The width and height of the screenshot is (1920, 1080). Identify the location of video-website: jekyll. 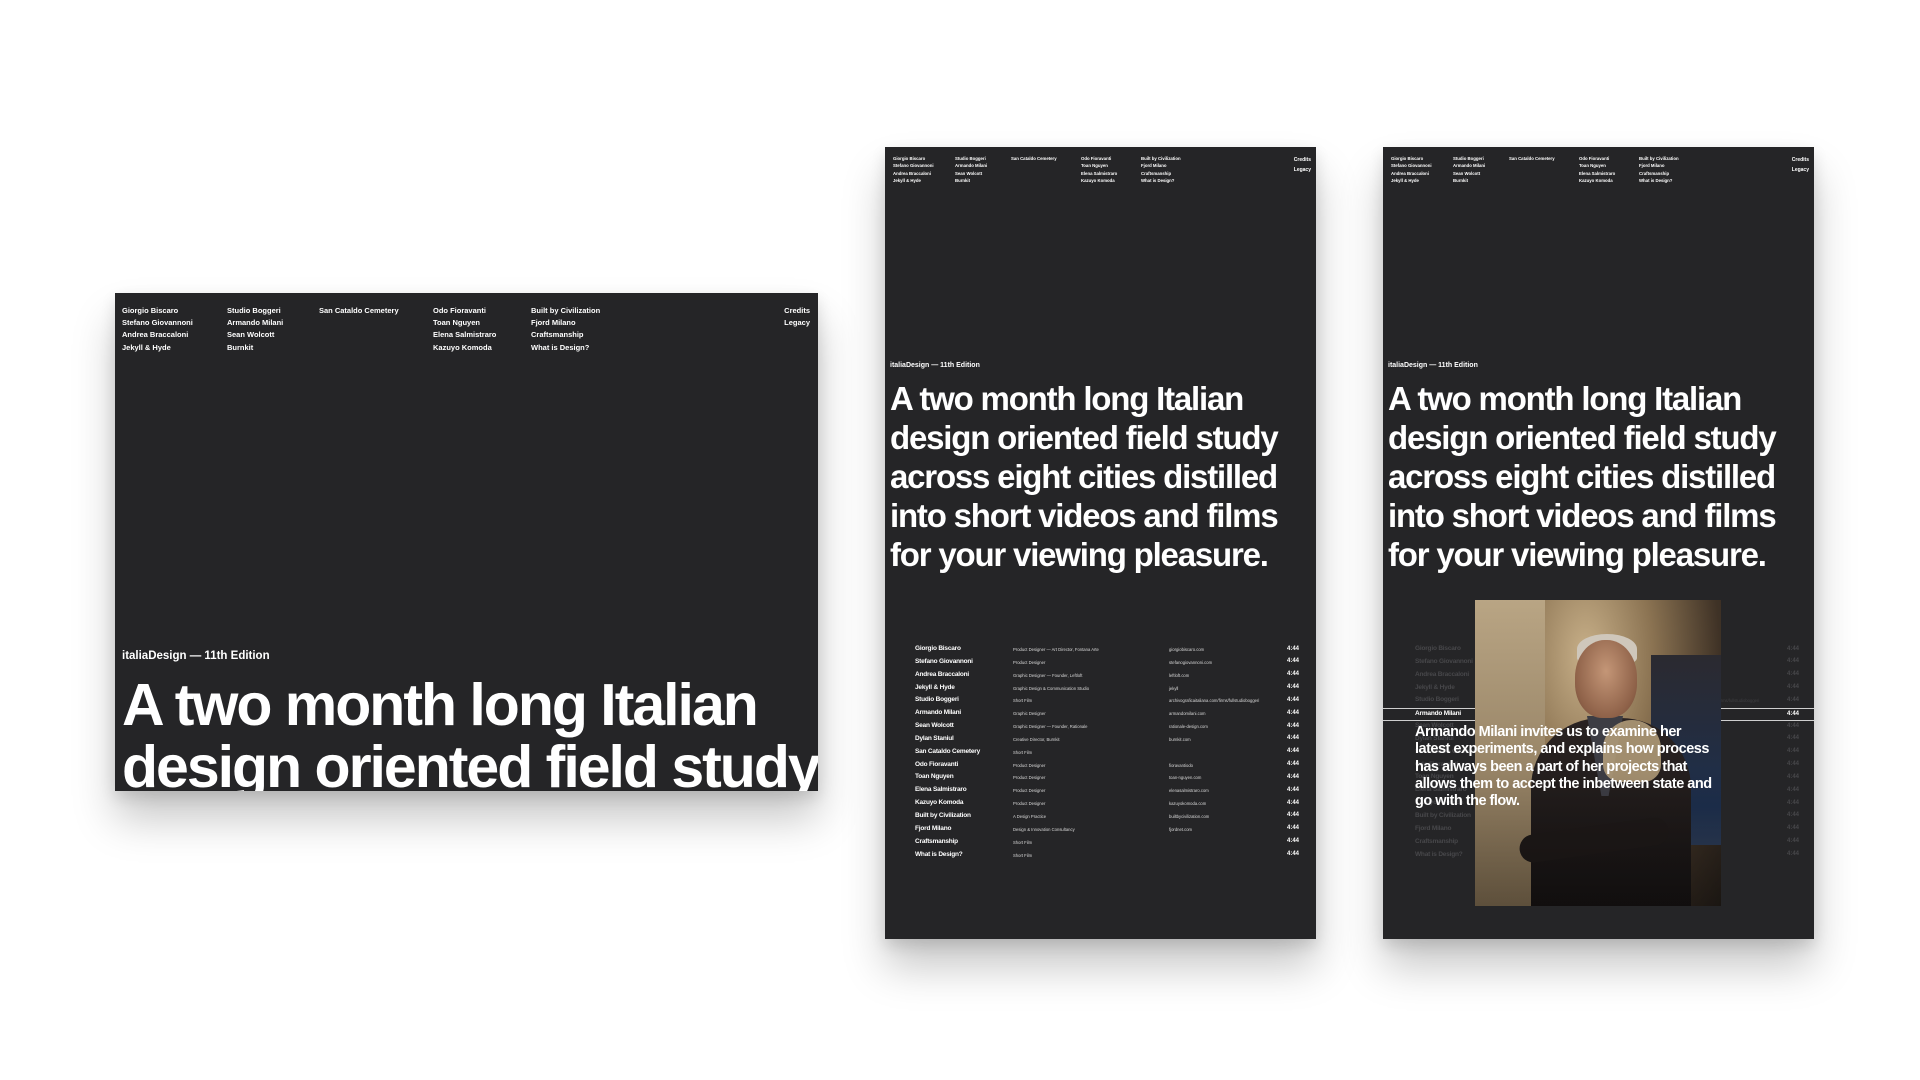
(1173, 688).